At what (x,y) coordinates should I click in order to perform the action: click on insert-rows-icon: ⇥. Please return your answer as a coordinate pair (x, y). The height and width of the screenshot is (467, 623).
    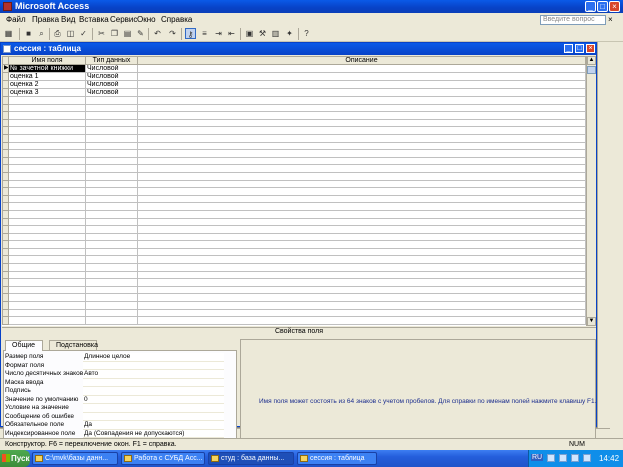
    Looking at the image, I should click on (218, 33).